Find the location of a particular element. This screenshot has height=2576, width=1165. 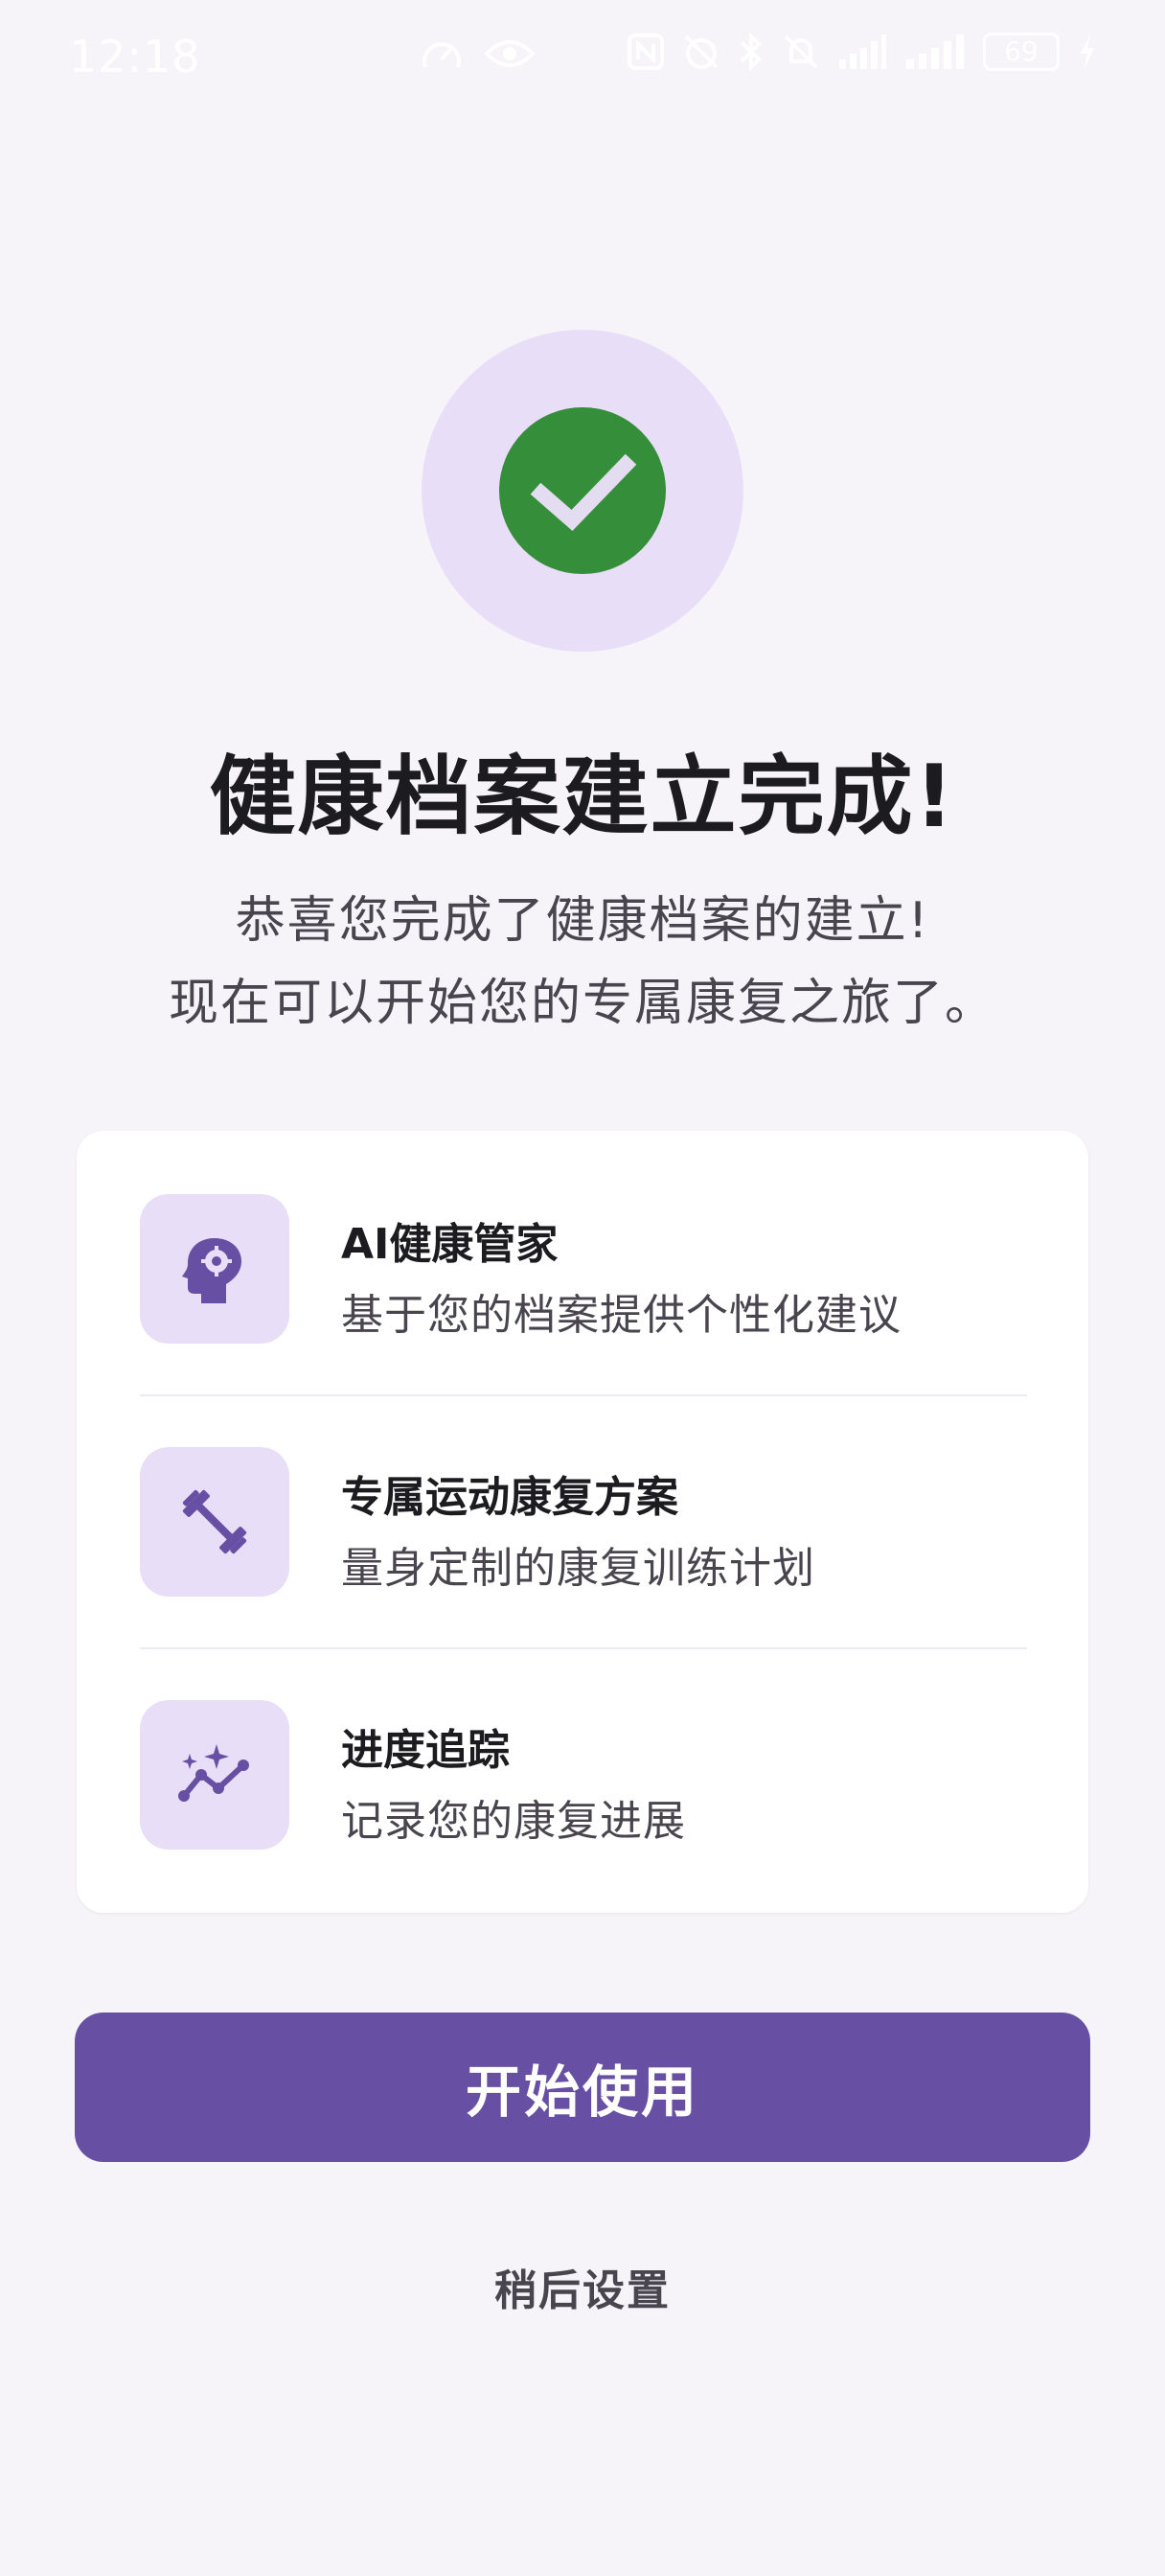

set-up-later-button: 稍后设置 is located at coordinates (582, 2286).